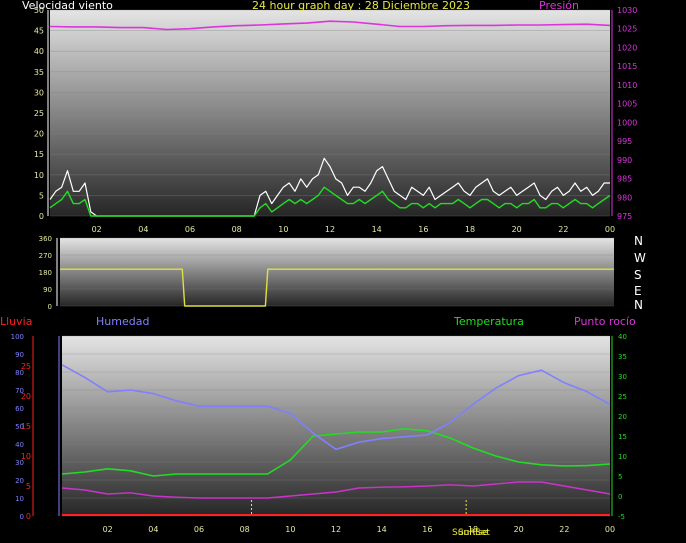 This screenshot has height=543, width=686. I want to click on pressure-y-tick-label: 1010, so click(627, 85).